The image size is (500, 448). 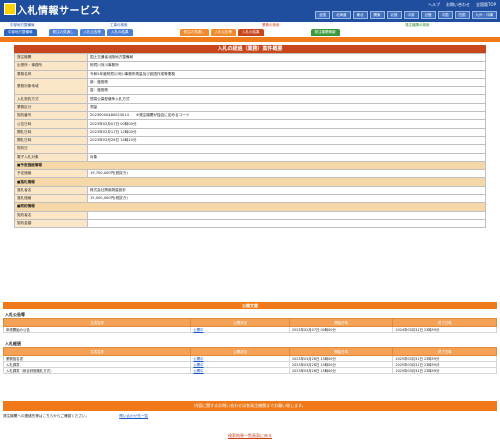 What do you see at coordinates (63, 32) in the screenshot?
I see `tab-works-outlook: 発注の見通し` at bounding box center [63, 32].